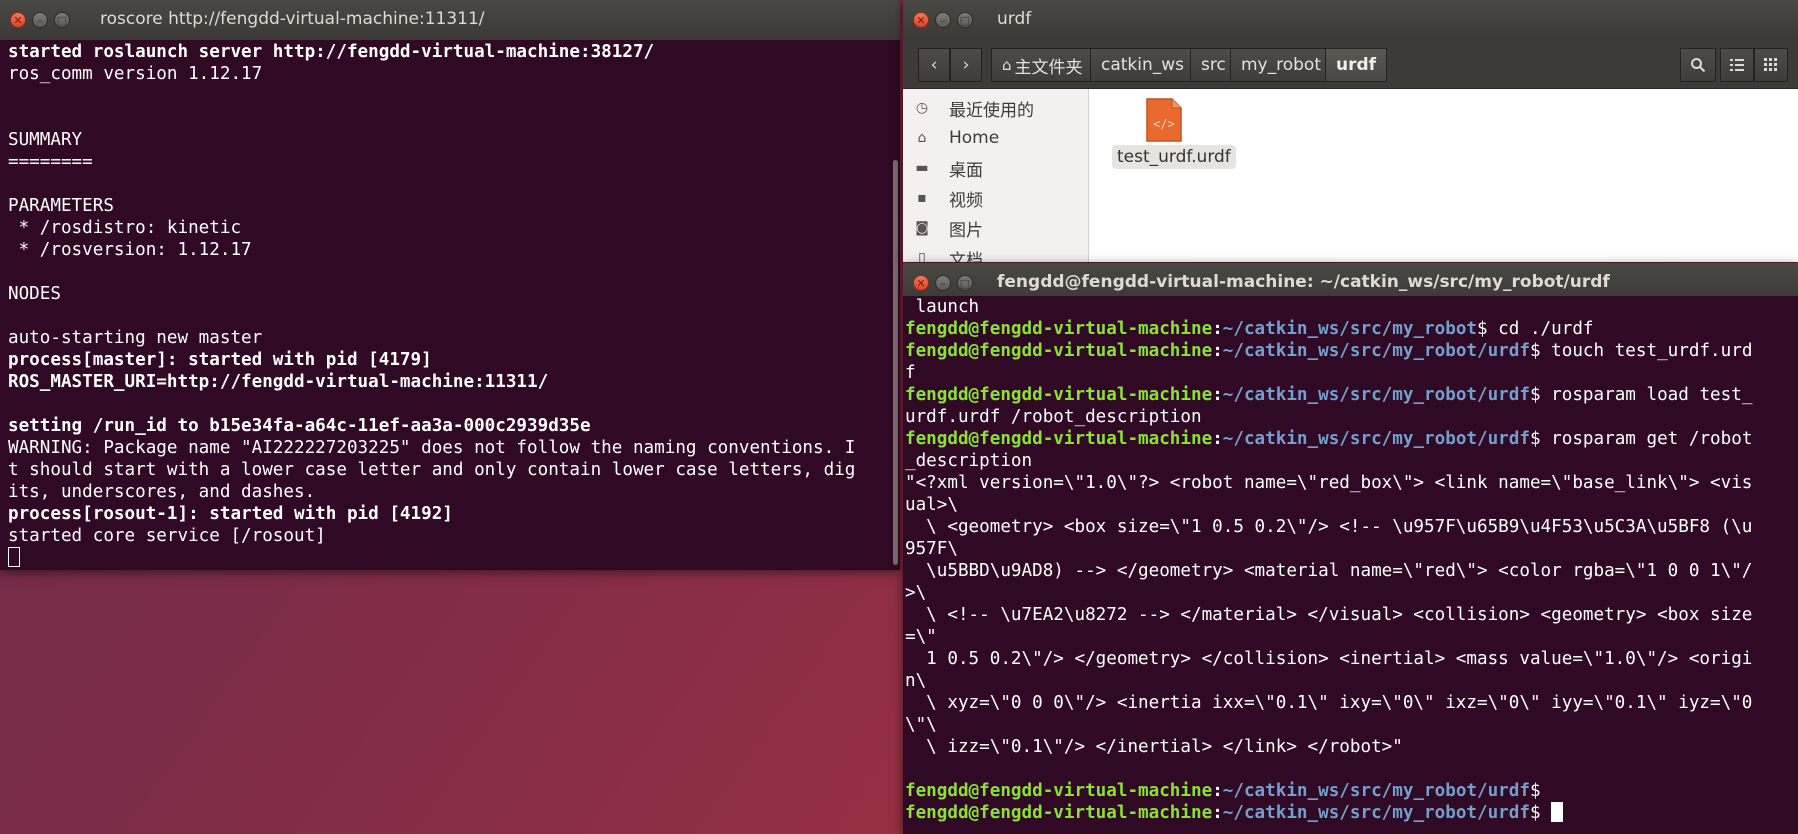  I want to click on terminal-line: urdf.urdf /robot_description, so click(1053, 417).